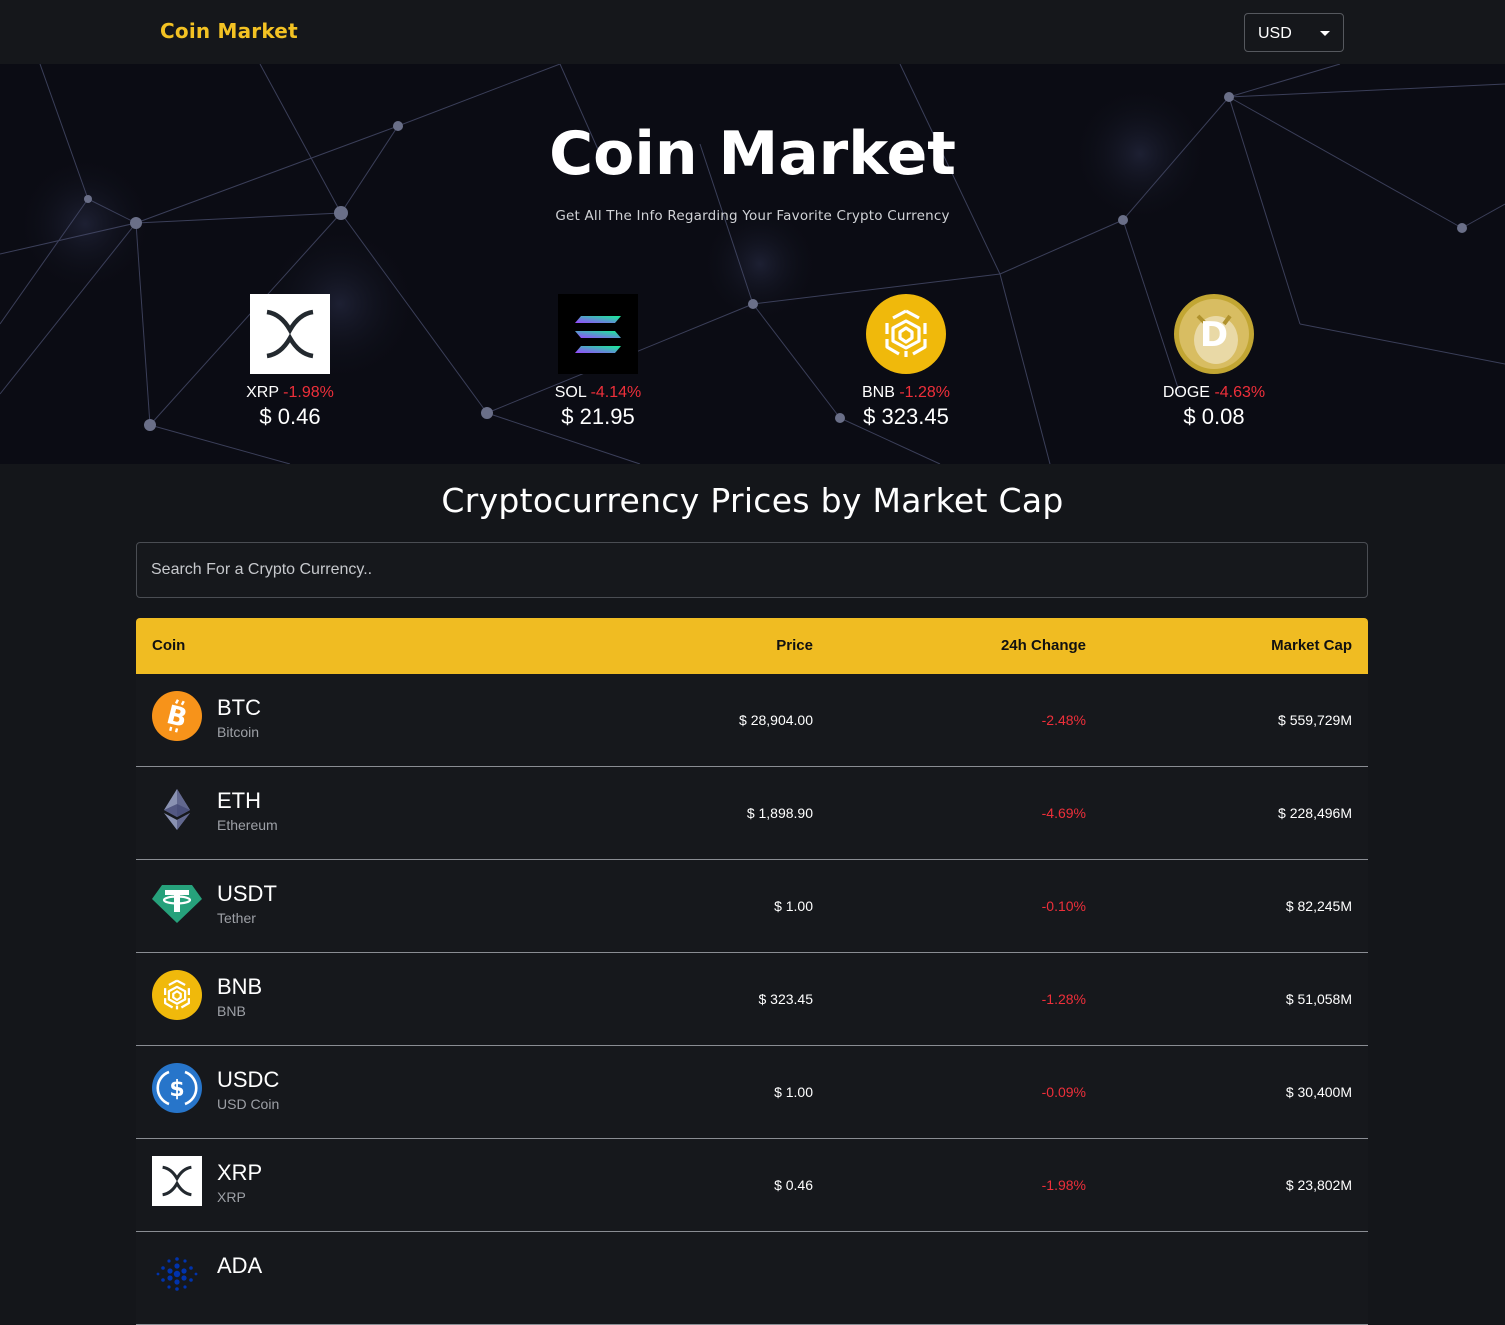  I want to click on trending-symbol: DOGE, so click(1186, 392).